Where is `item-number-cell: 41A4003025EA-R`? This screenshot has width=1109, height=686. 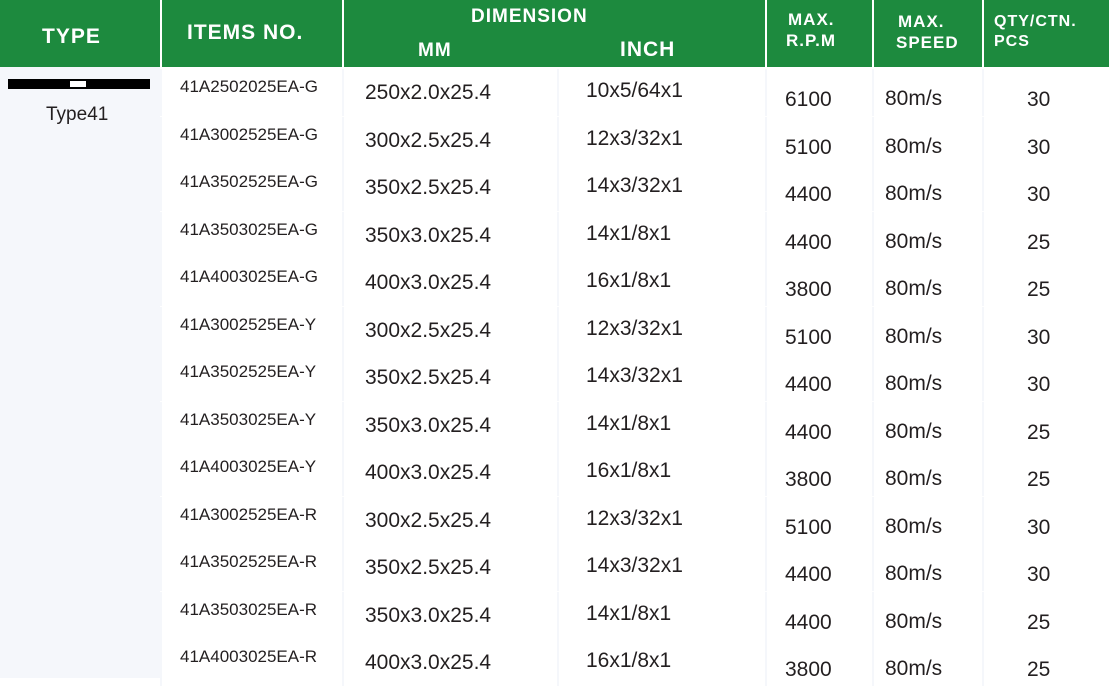
item-number-cell: 41A4003025EA-R is located at coordinates (252, 662).